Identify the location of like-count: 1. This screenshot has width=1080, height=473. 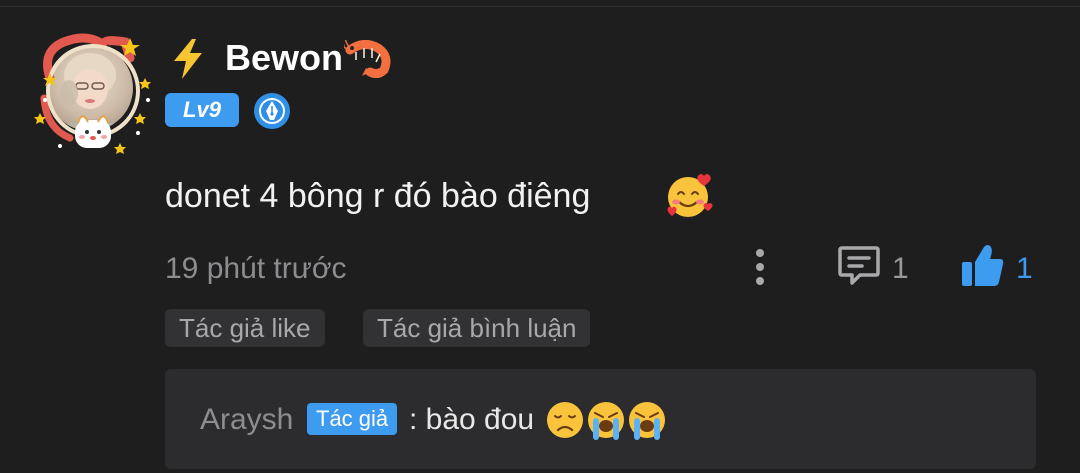
(1024, 268).